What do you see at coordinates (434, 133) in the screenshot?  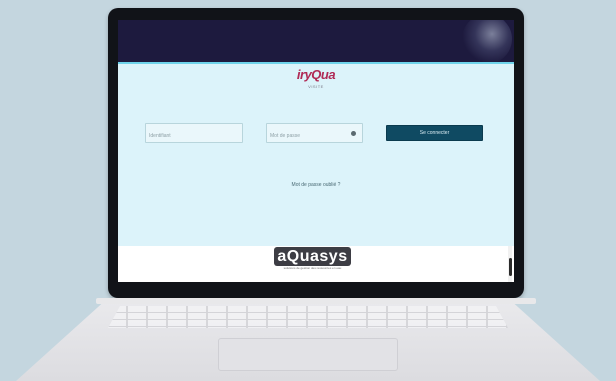 I see `login-button: Se connecter` at bounding box center [434, 133].